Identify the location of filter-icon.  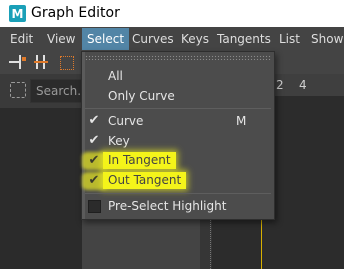
(18, 90).